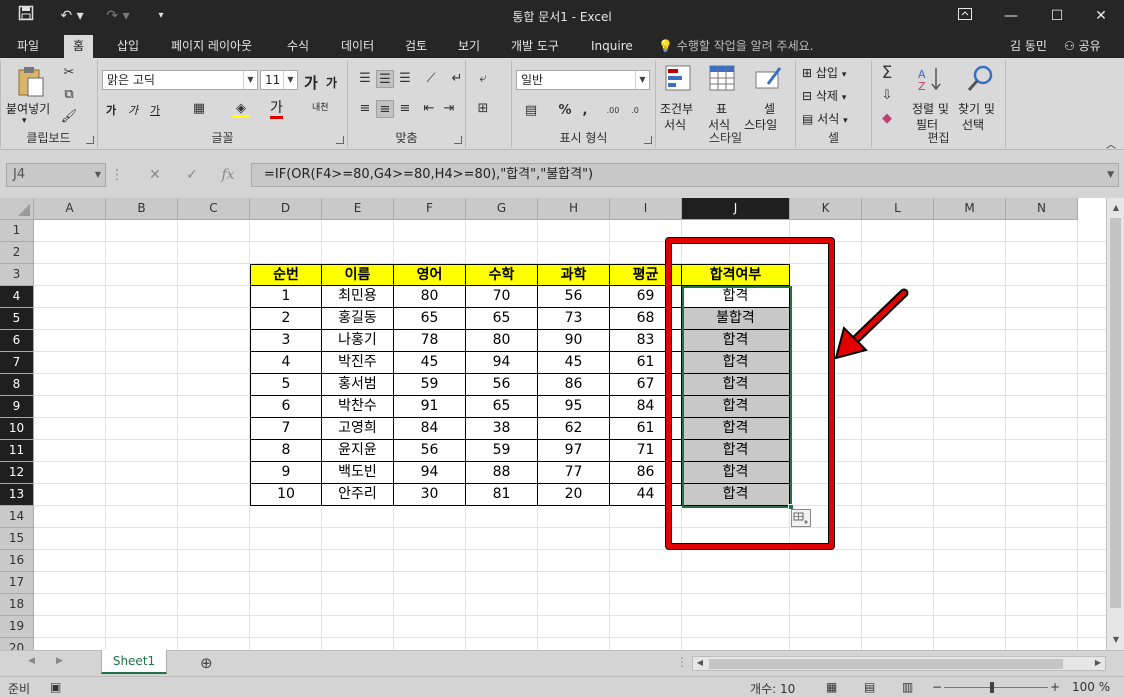  Describe the element at coordinates (286, 407) in the screenshot. I see `table-cell: 6` at that location.